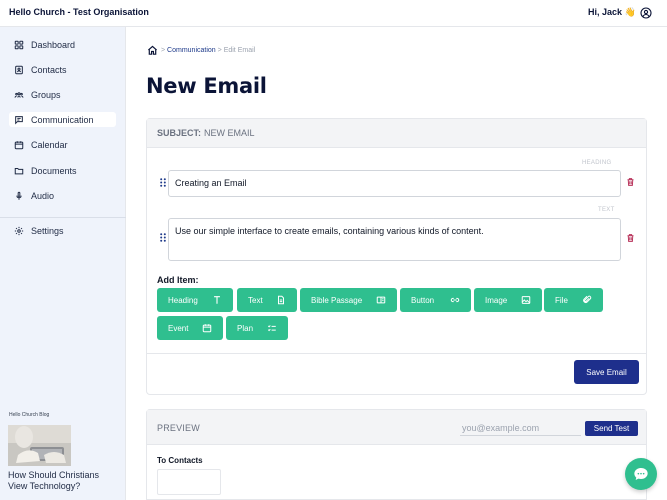 This screenshot has width=667, height=500. What do you see at coordinates (152, 50) in the screenshot?
I see `home-icon` at bounding box center [152, 50].